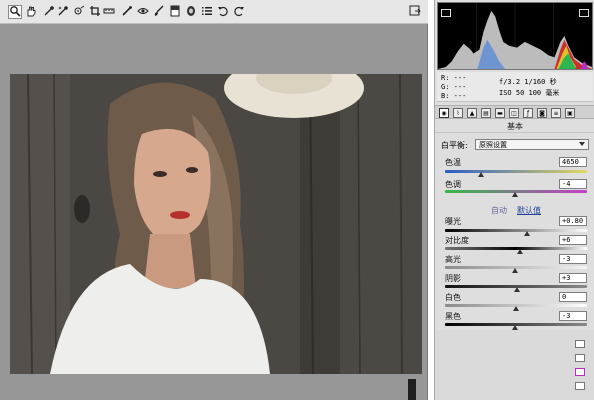 This screenshot has height=400, width=594. What do you see at coordinates (412, 389) in the screenshot?
I see `canvas-scrollbar-thumb` at bounding box center [412, 389].